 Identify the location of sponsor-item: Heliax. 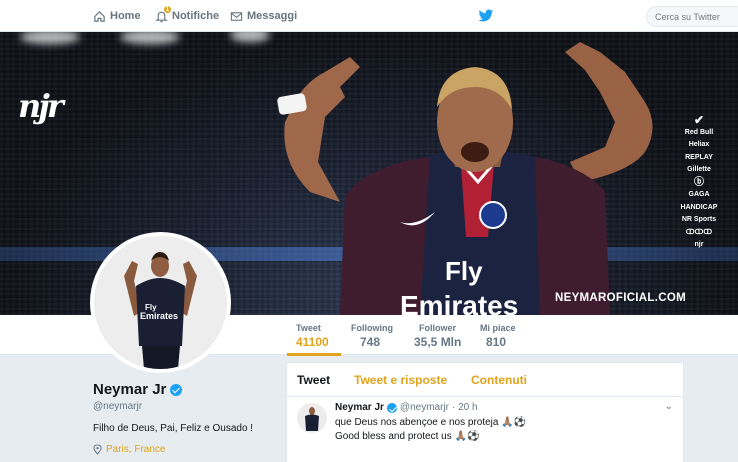
(699, 144).